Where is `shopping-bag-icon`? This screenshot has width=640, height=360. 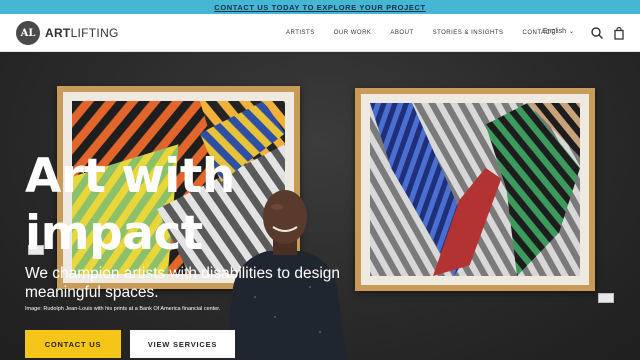
shopping-bag-icon is located at coordinates (619, 33).